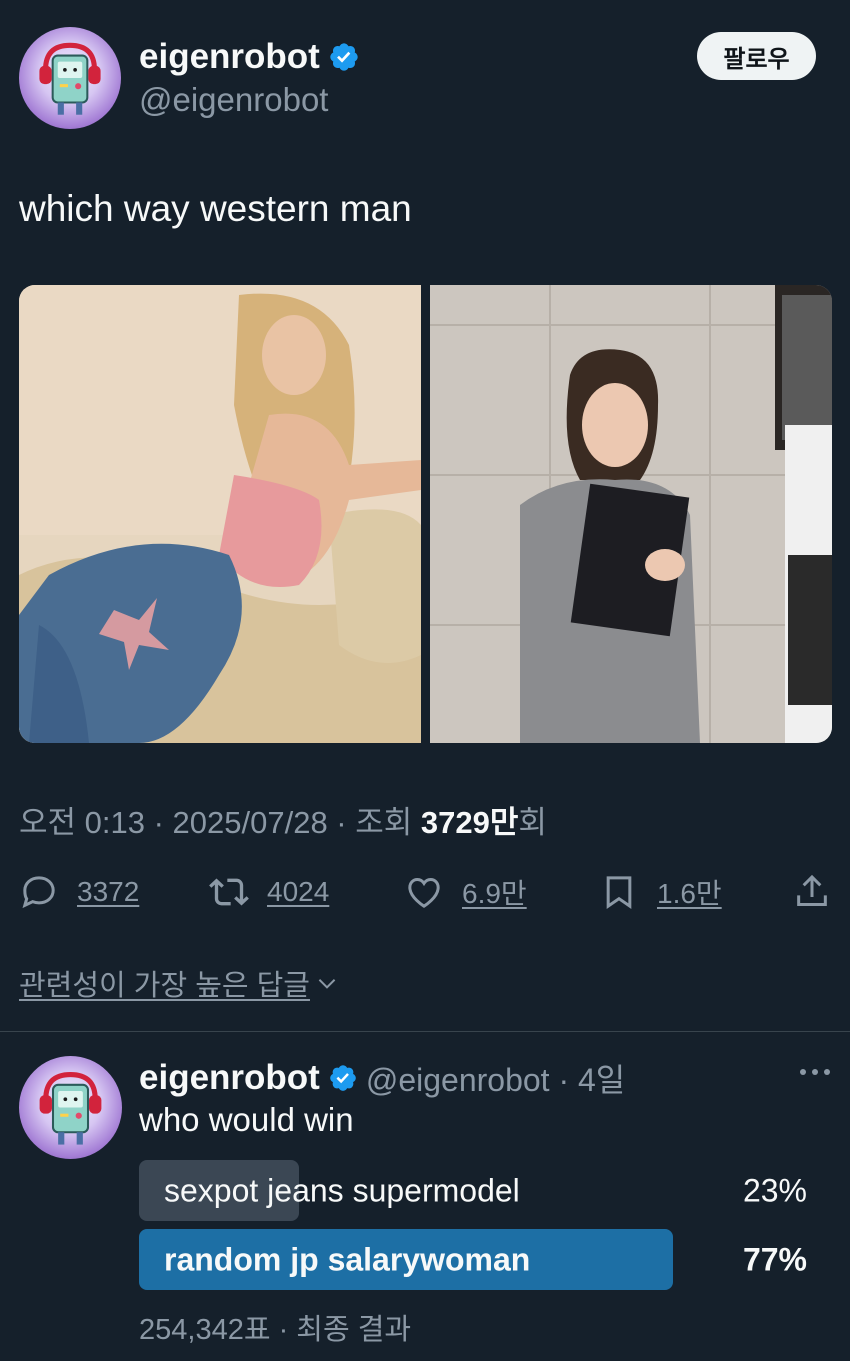 The image size is (850, 1361). I want to click on divider, so click(425, 1031).